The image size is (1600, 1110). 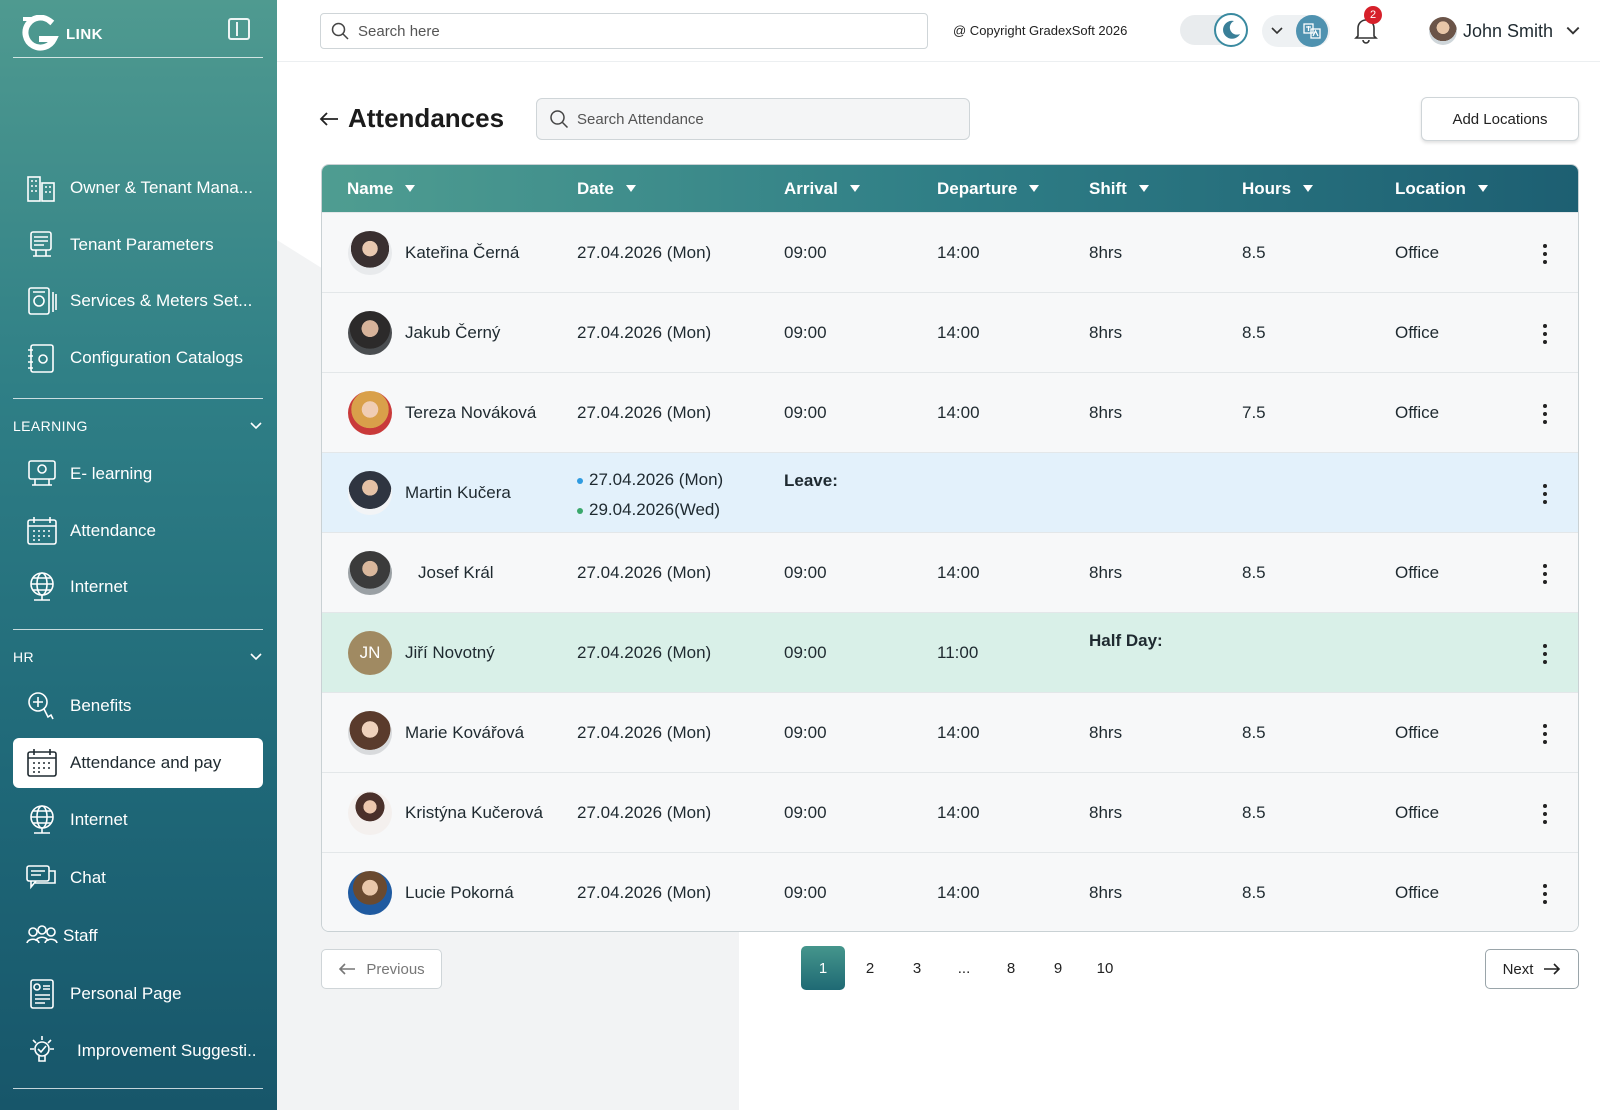 What do you see at coordinates (239, 29) in the screenshot?
I see `sidebar-collapse-icon` at bounding box center [239, 29].